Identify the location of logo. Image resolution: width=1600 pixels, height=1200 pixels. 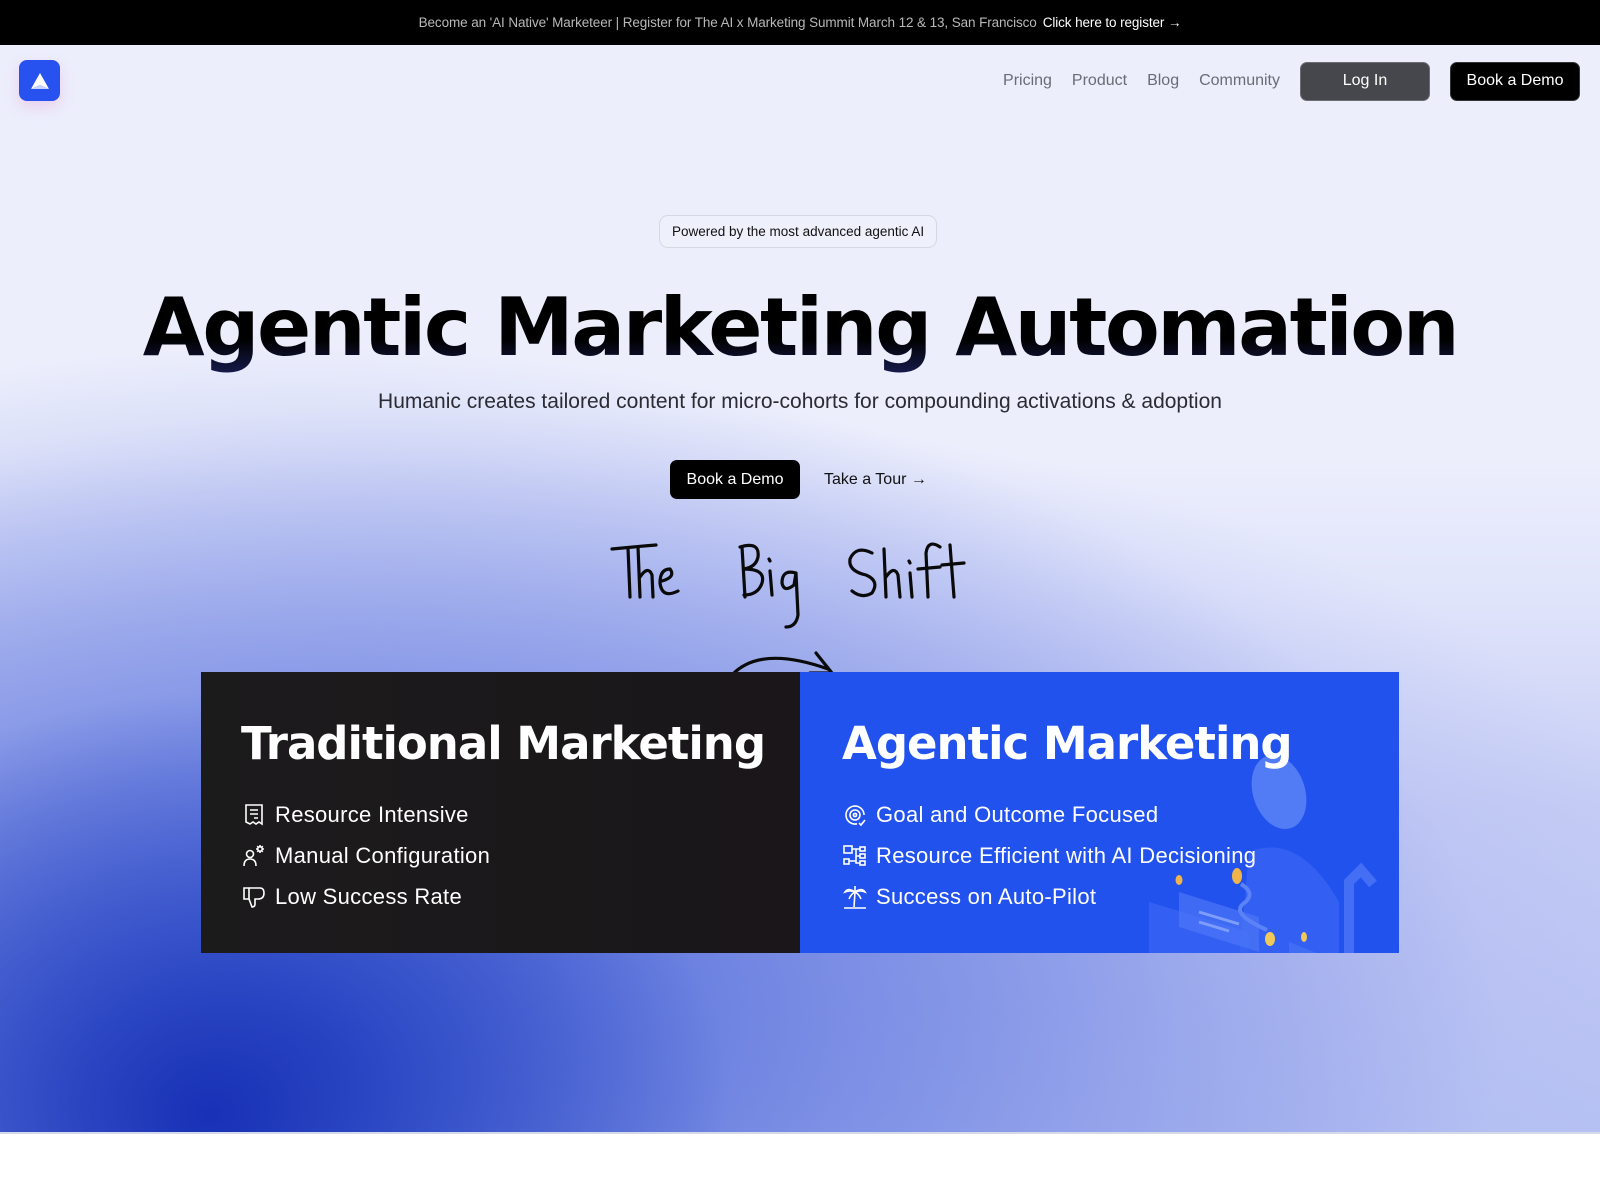
(39, 80).